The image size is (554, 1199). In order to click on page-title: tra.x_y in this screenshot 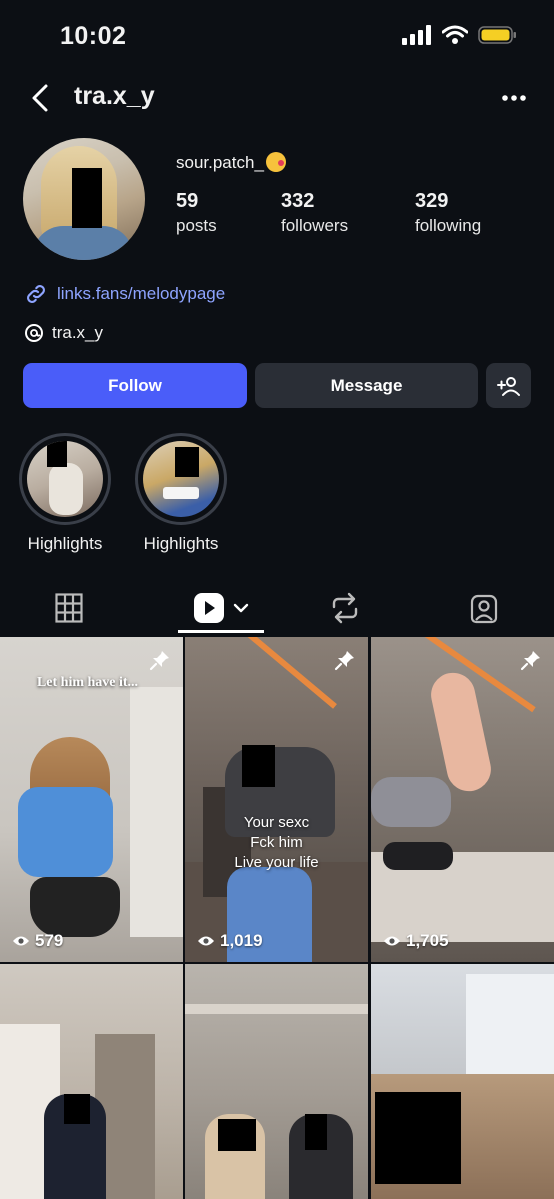, I will do `click(114, 96)`.